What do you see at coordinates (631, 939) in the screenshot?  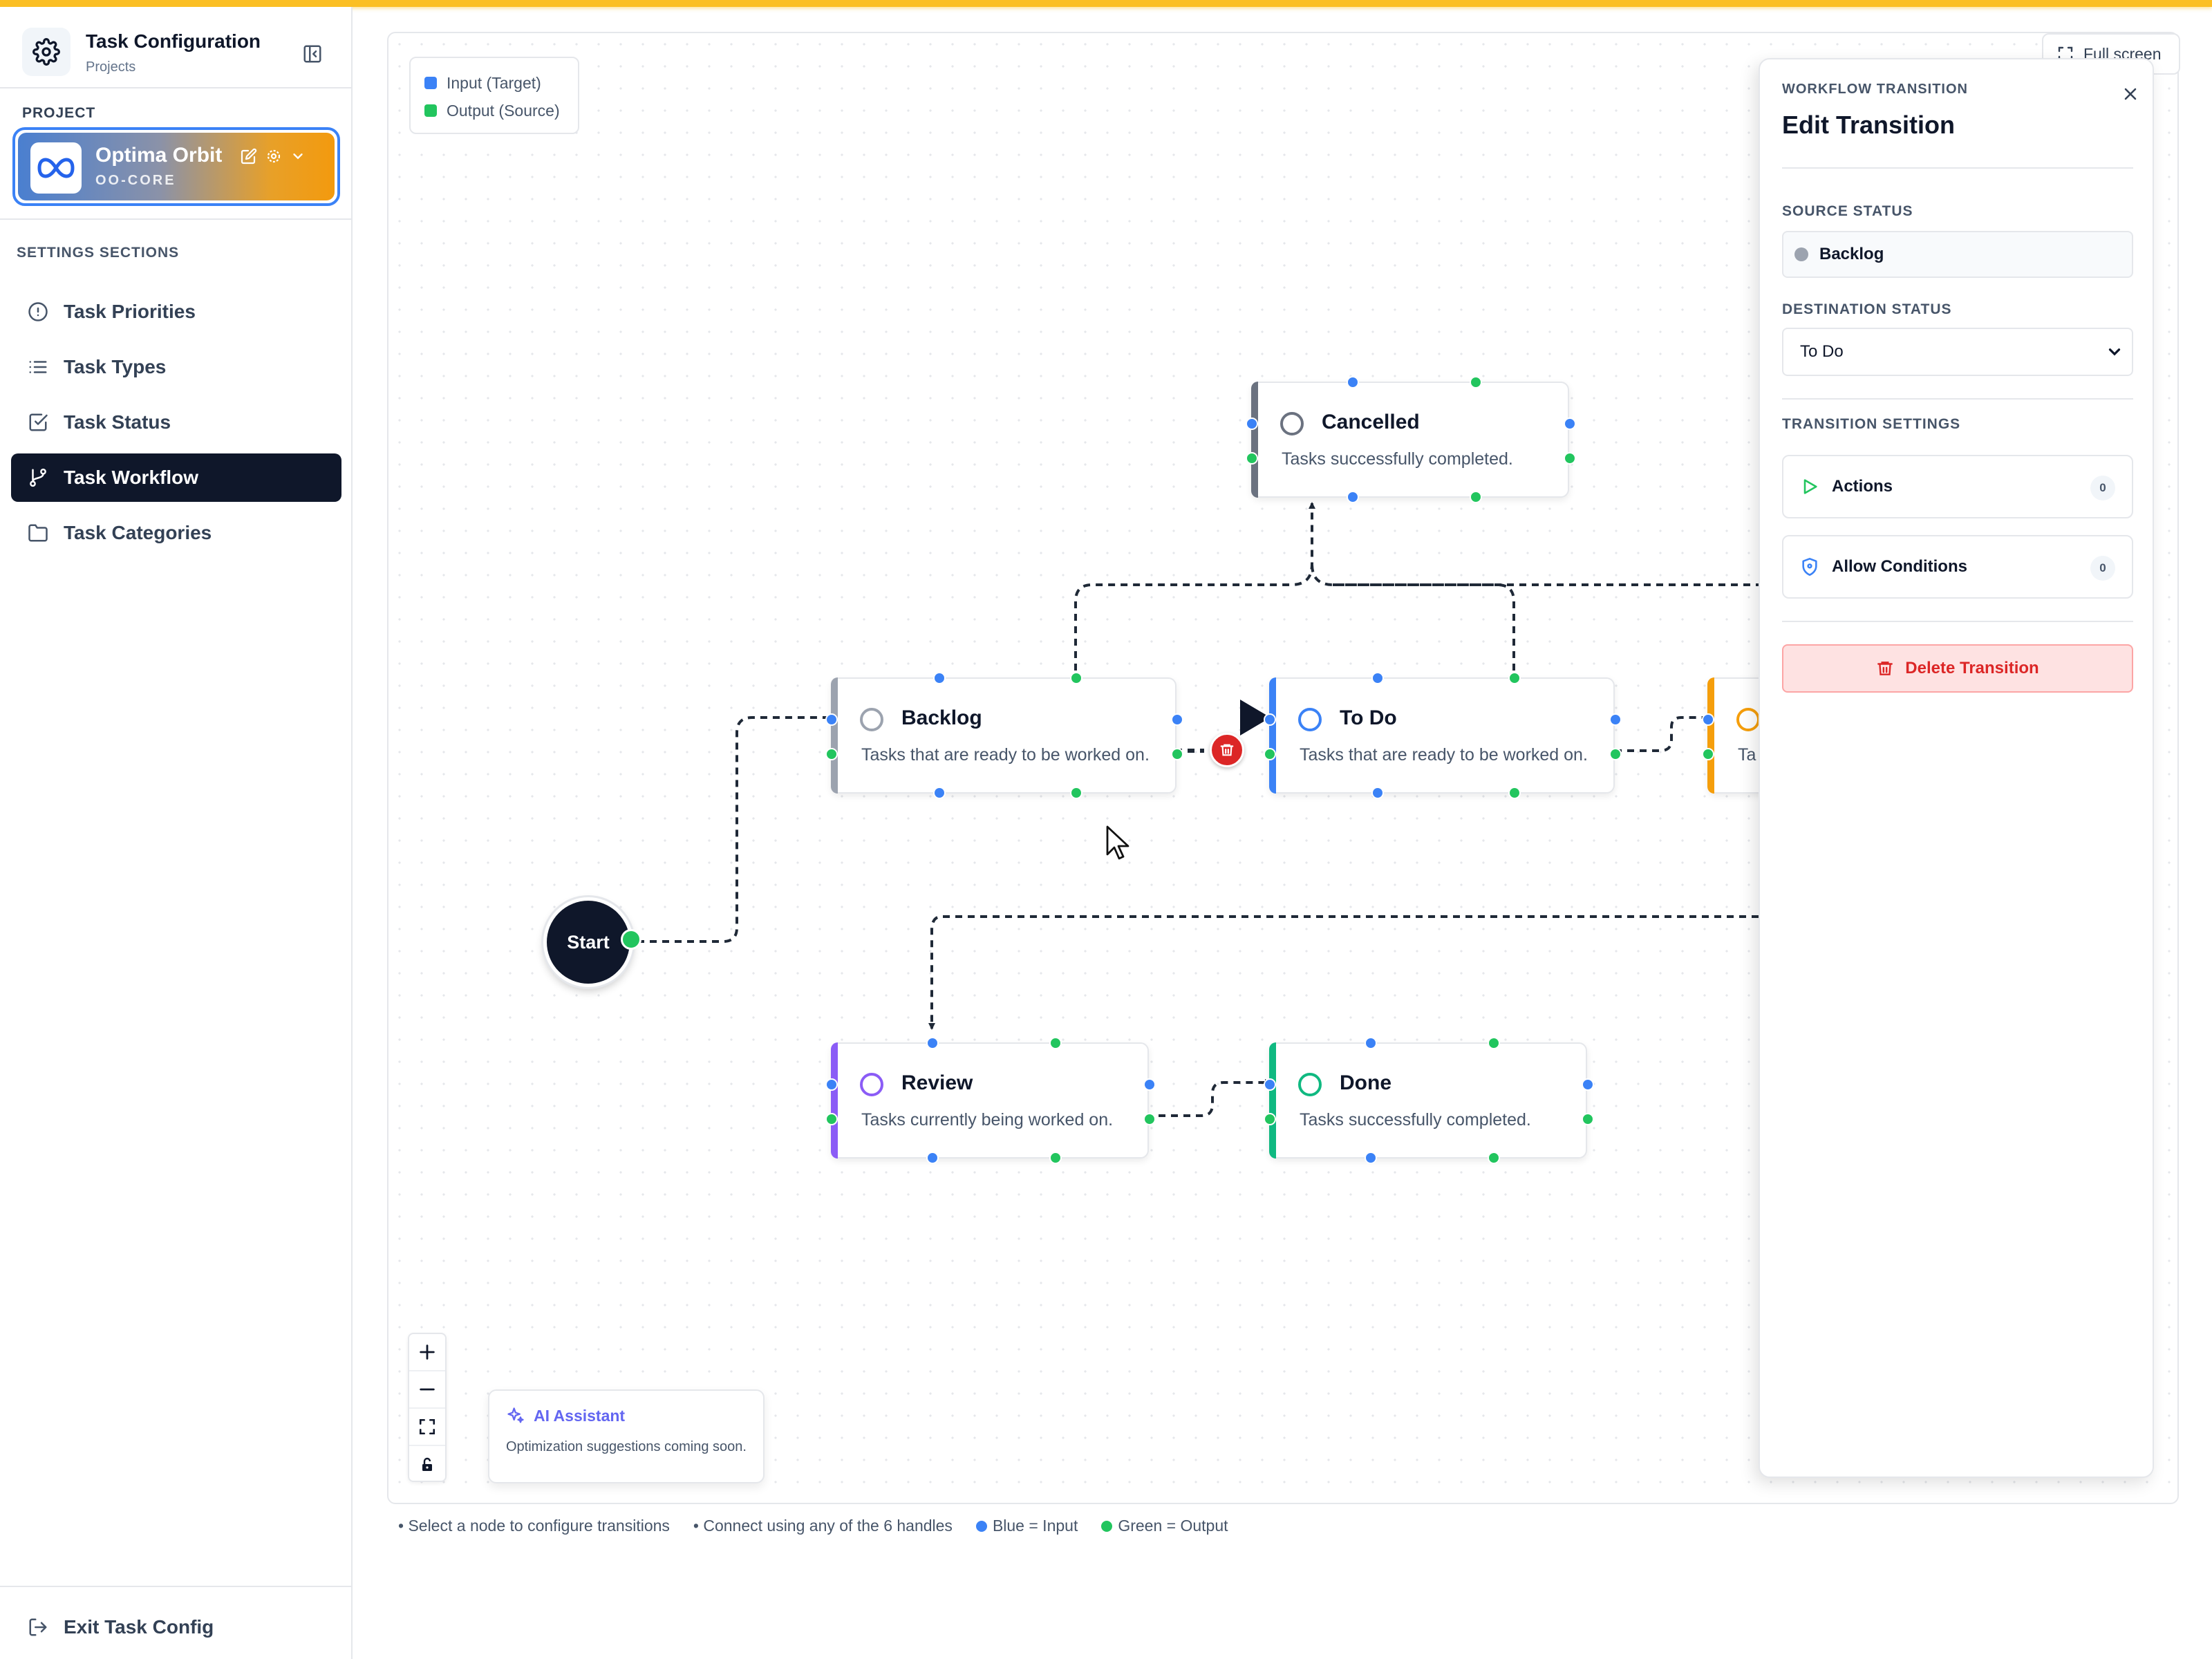 I see `start-output-handle` at bounding box center [631, 939].